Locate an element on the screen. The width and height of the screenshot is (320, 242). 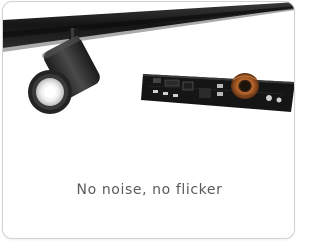
inductor-coil is located at coordinates (245, 86).